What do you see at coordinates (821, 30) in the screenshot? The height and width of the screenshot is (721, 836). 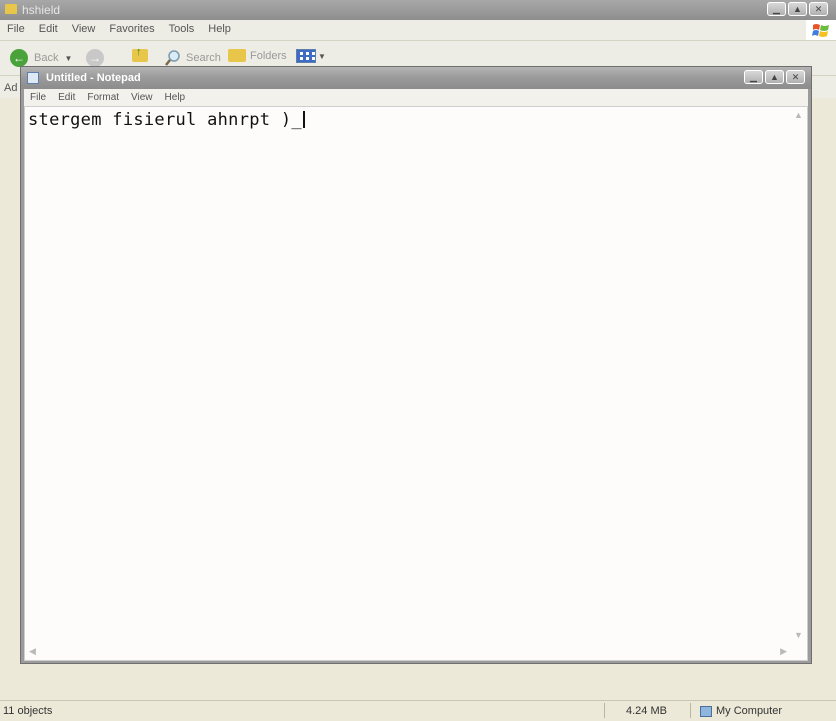 I see `windows-flag-icon` at bounding box center [821, 30].